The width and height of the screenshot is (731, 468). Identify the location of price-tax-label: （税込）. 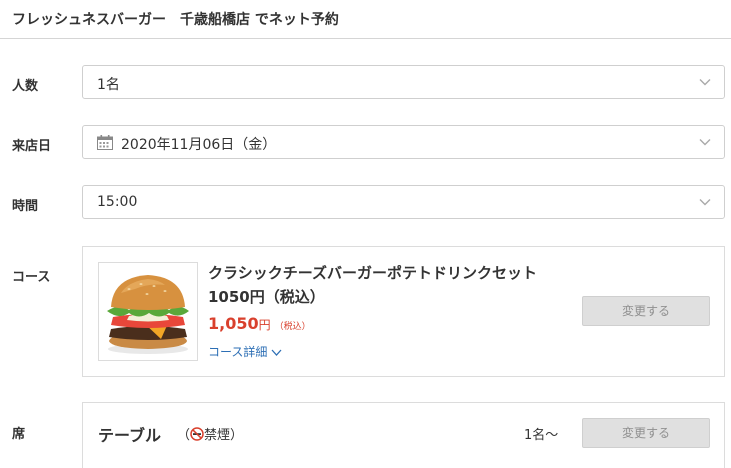
(292, 327).